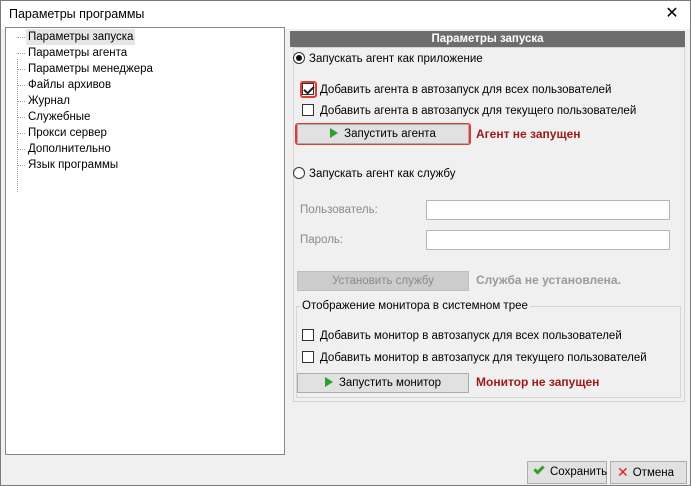  Describe the element at coordinates (73, 165) in the screenshot. I see `tree-item-language: Язык программы` at that location.